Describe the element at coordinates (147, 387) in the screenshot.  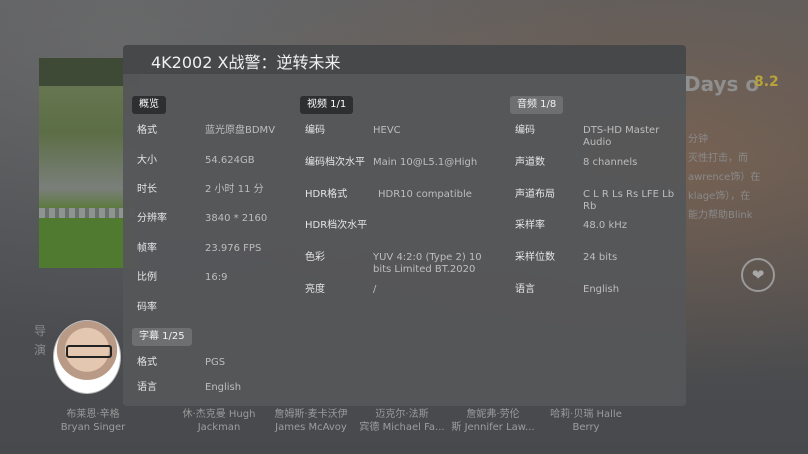
I see `subtitle-label-language: 语言` at that location.